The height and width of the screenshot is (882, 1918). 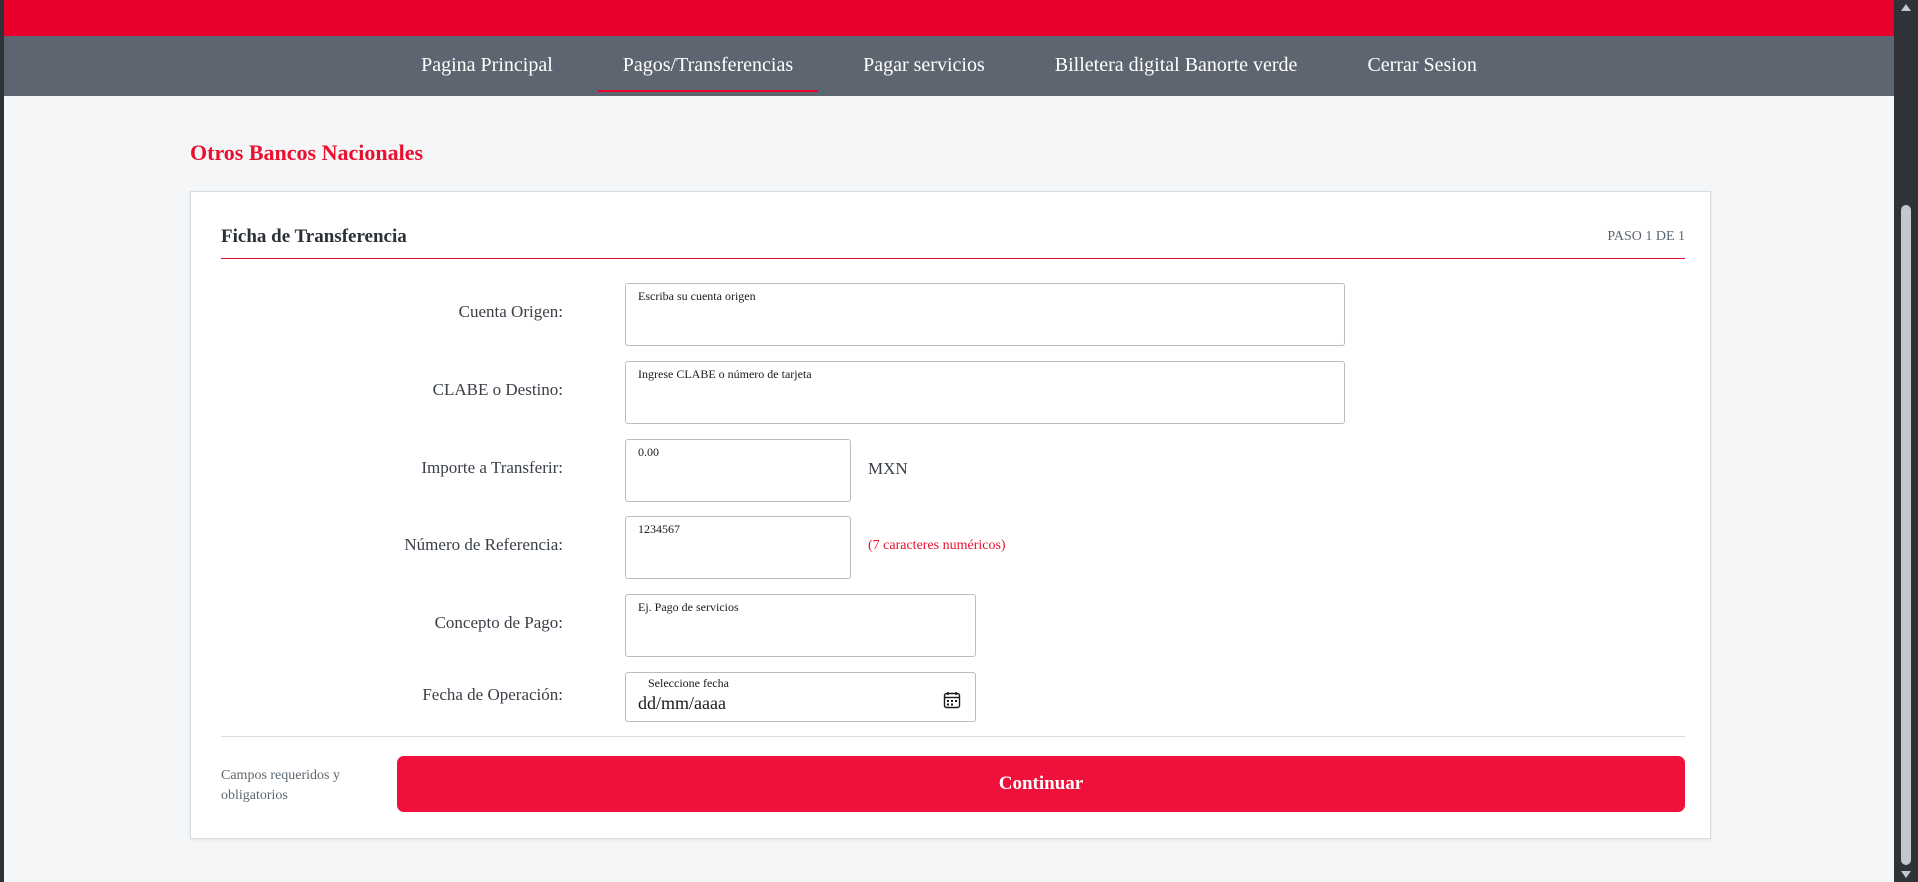 What do you see at coordinates (738, 547) in the screenshot?
I see `referencia-input: 1234567` at bounding box center [738, 547].